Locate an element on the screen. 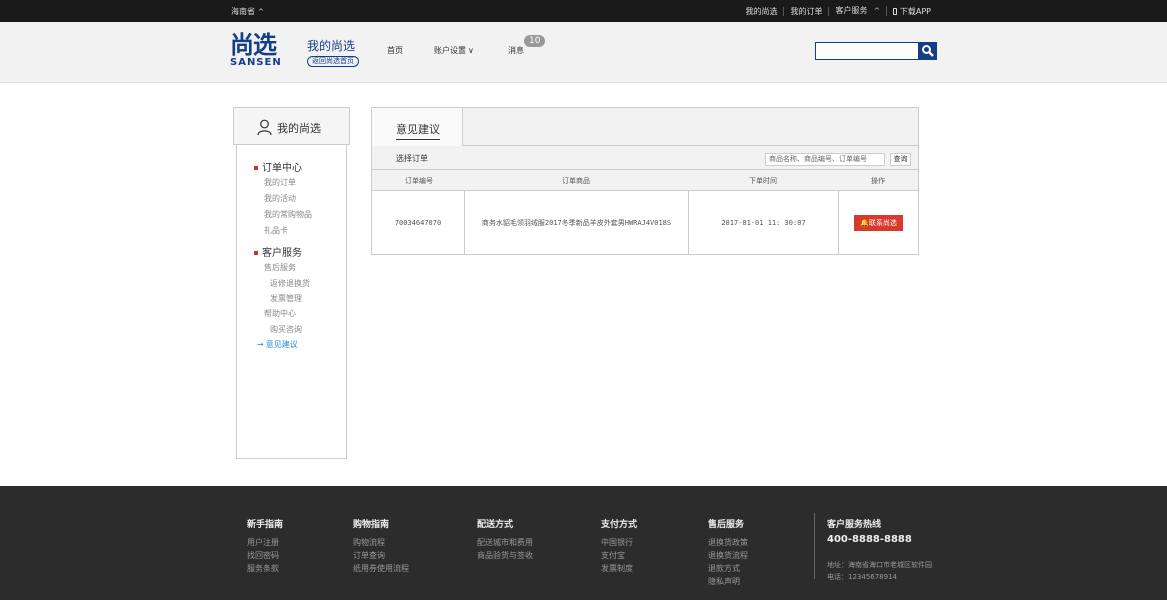 The width and height of the screenshot is (1167, 600). column-order-no: 订单编号 is located at coordinates (419, 181).